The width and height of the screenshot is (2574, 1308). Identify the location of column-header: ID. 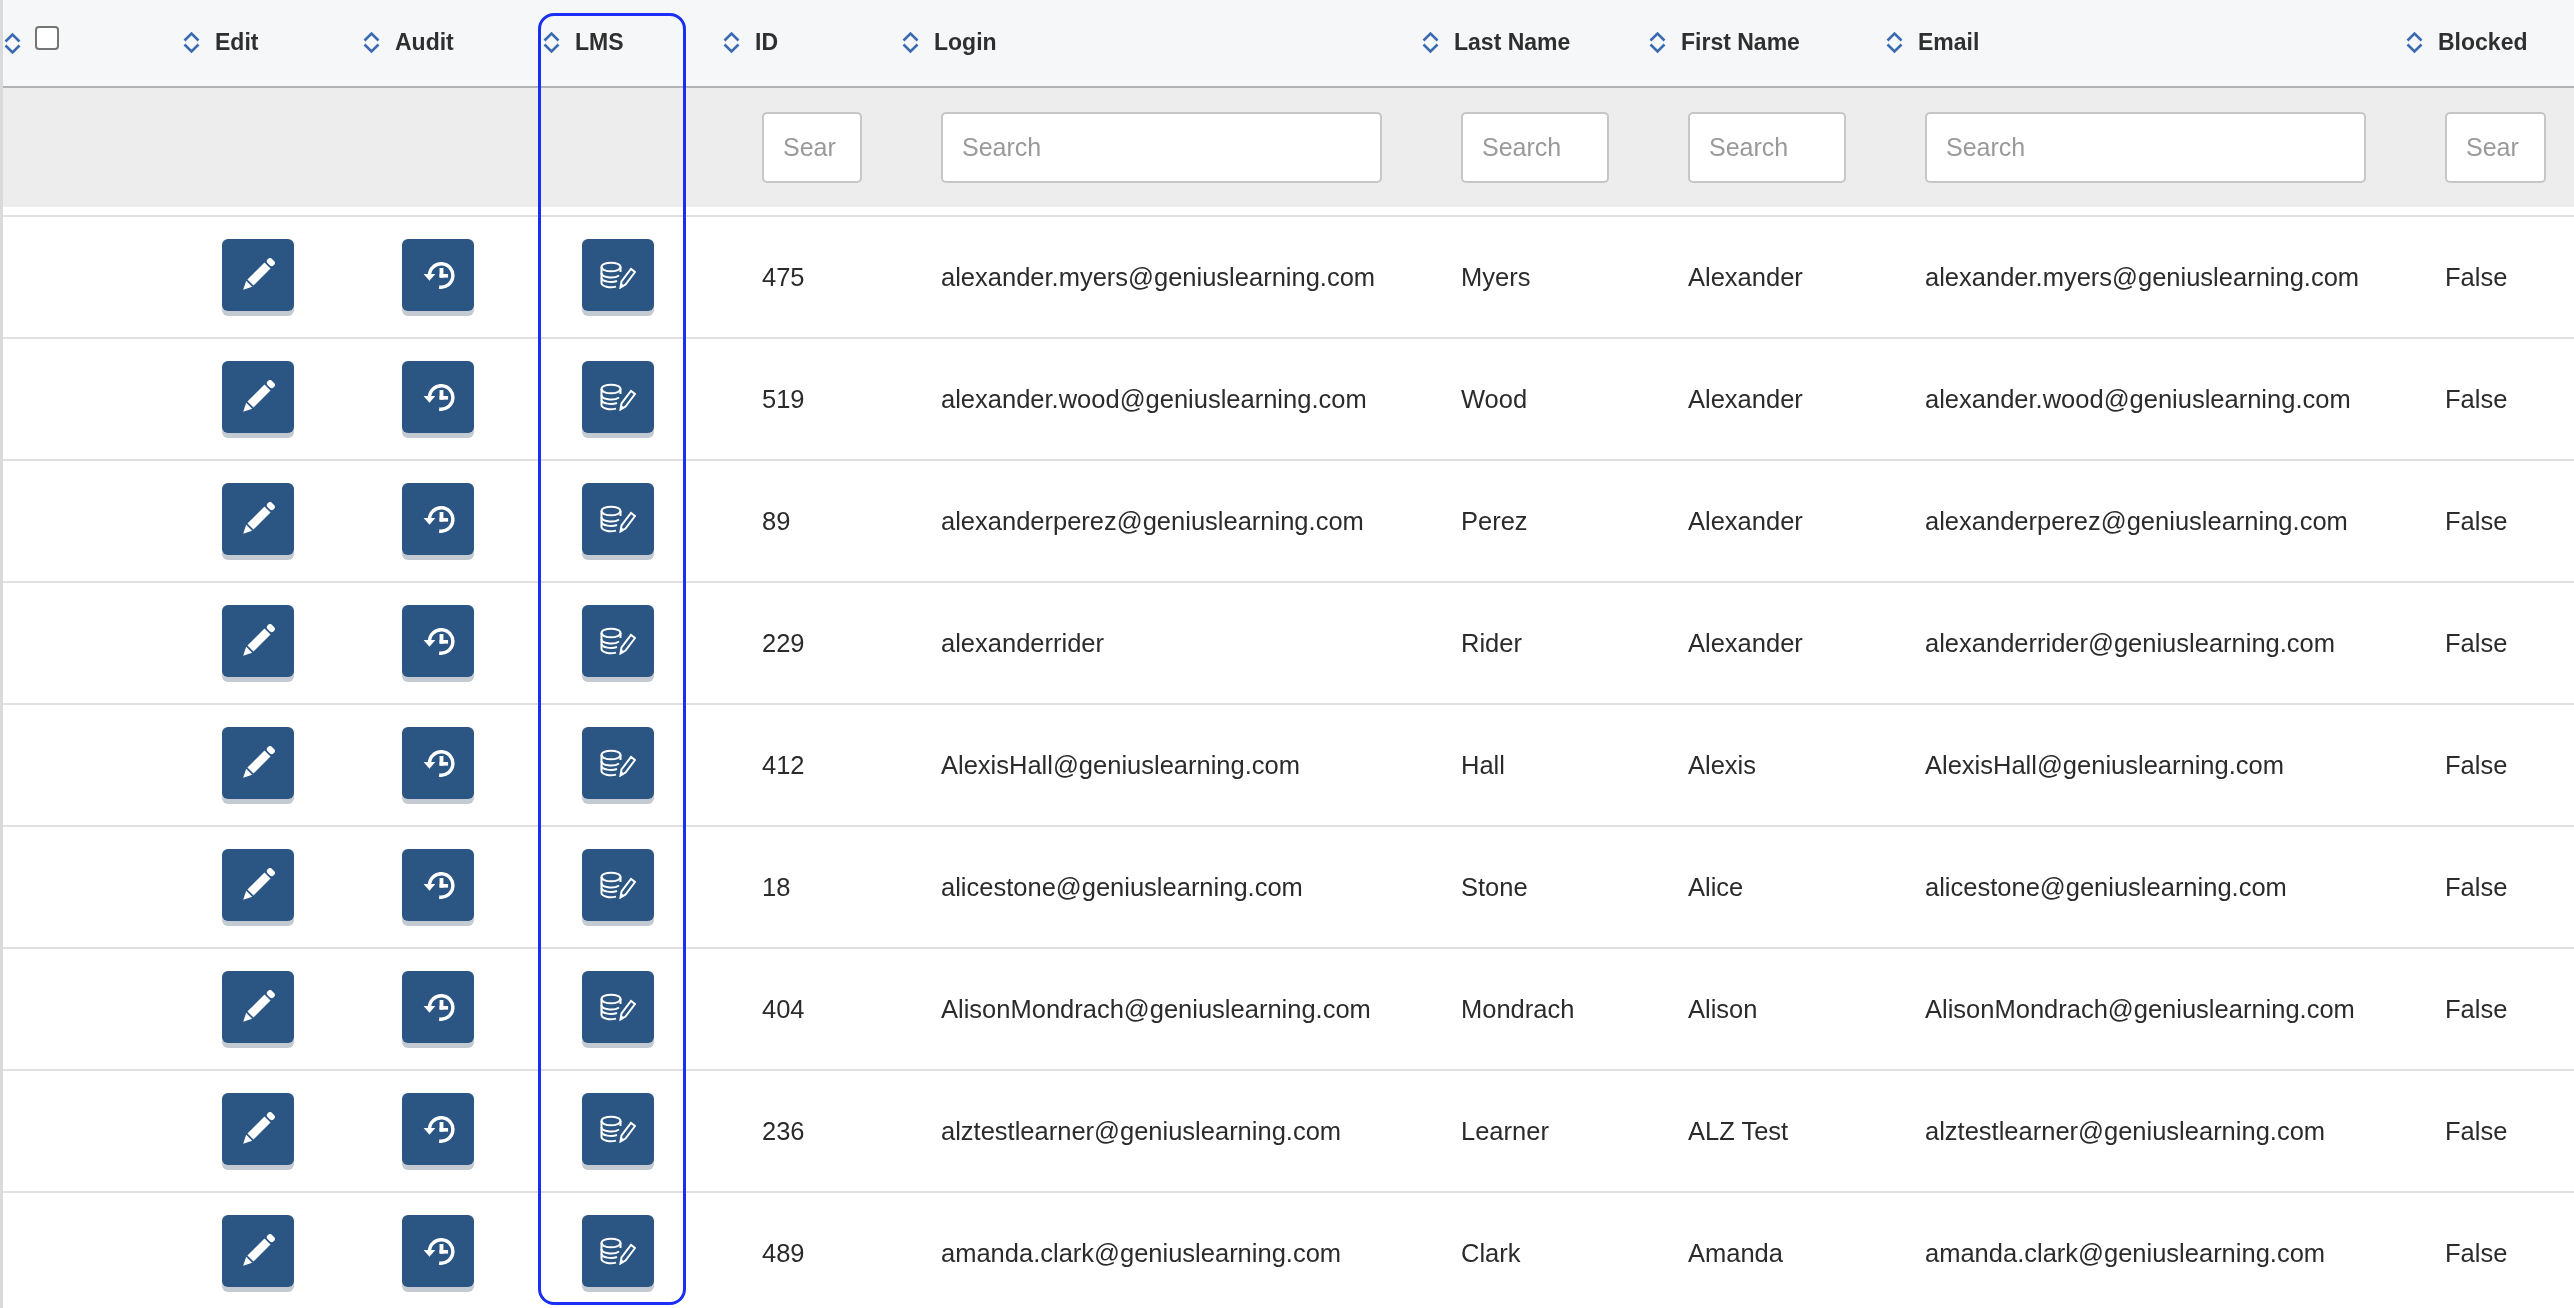
(750, 42).